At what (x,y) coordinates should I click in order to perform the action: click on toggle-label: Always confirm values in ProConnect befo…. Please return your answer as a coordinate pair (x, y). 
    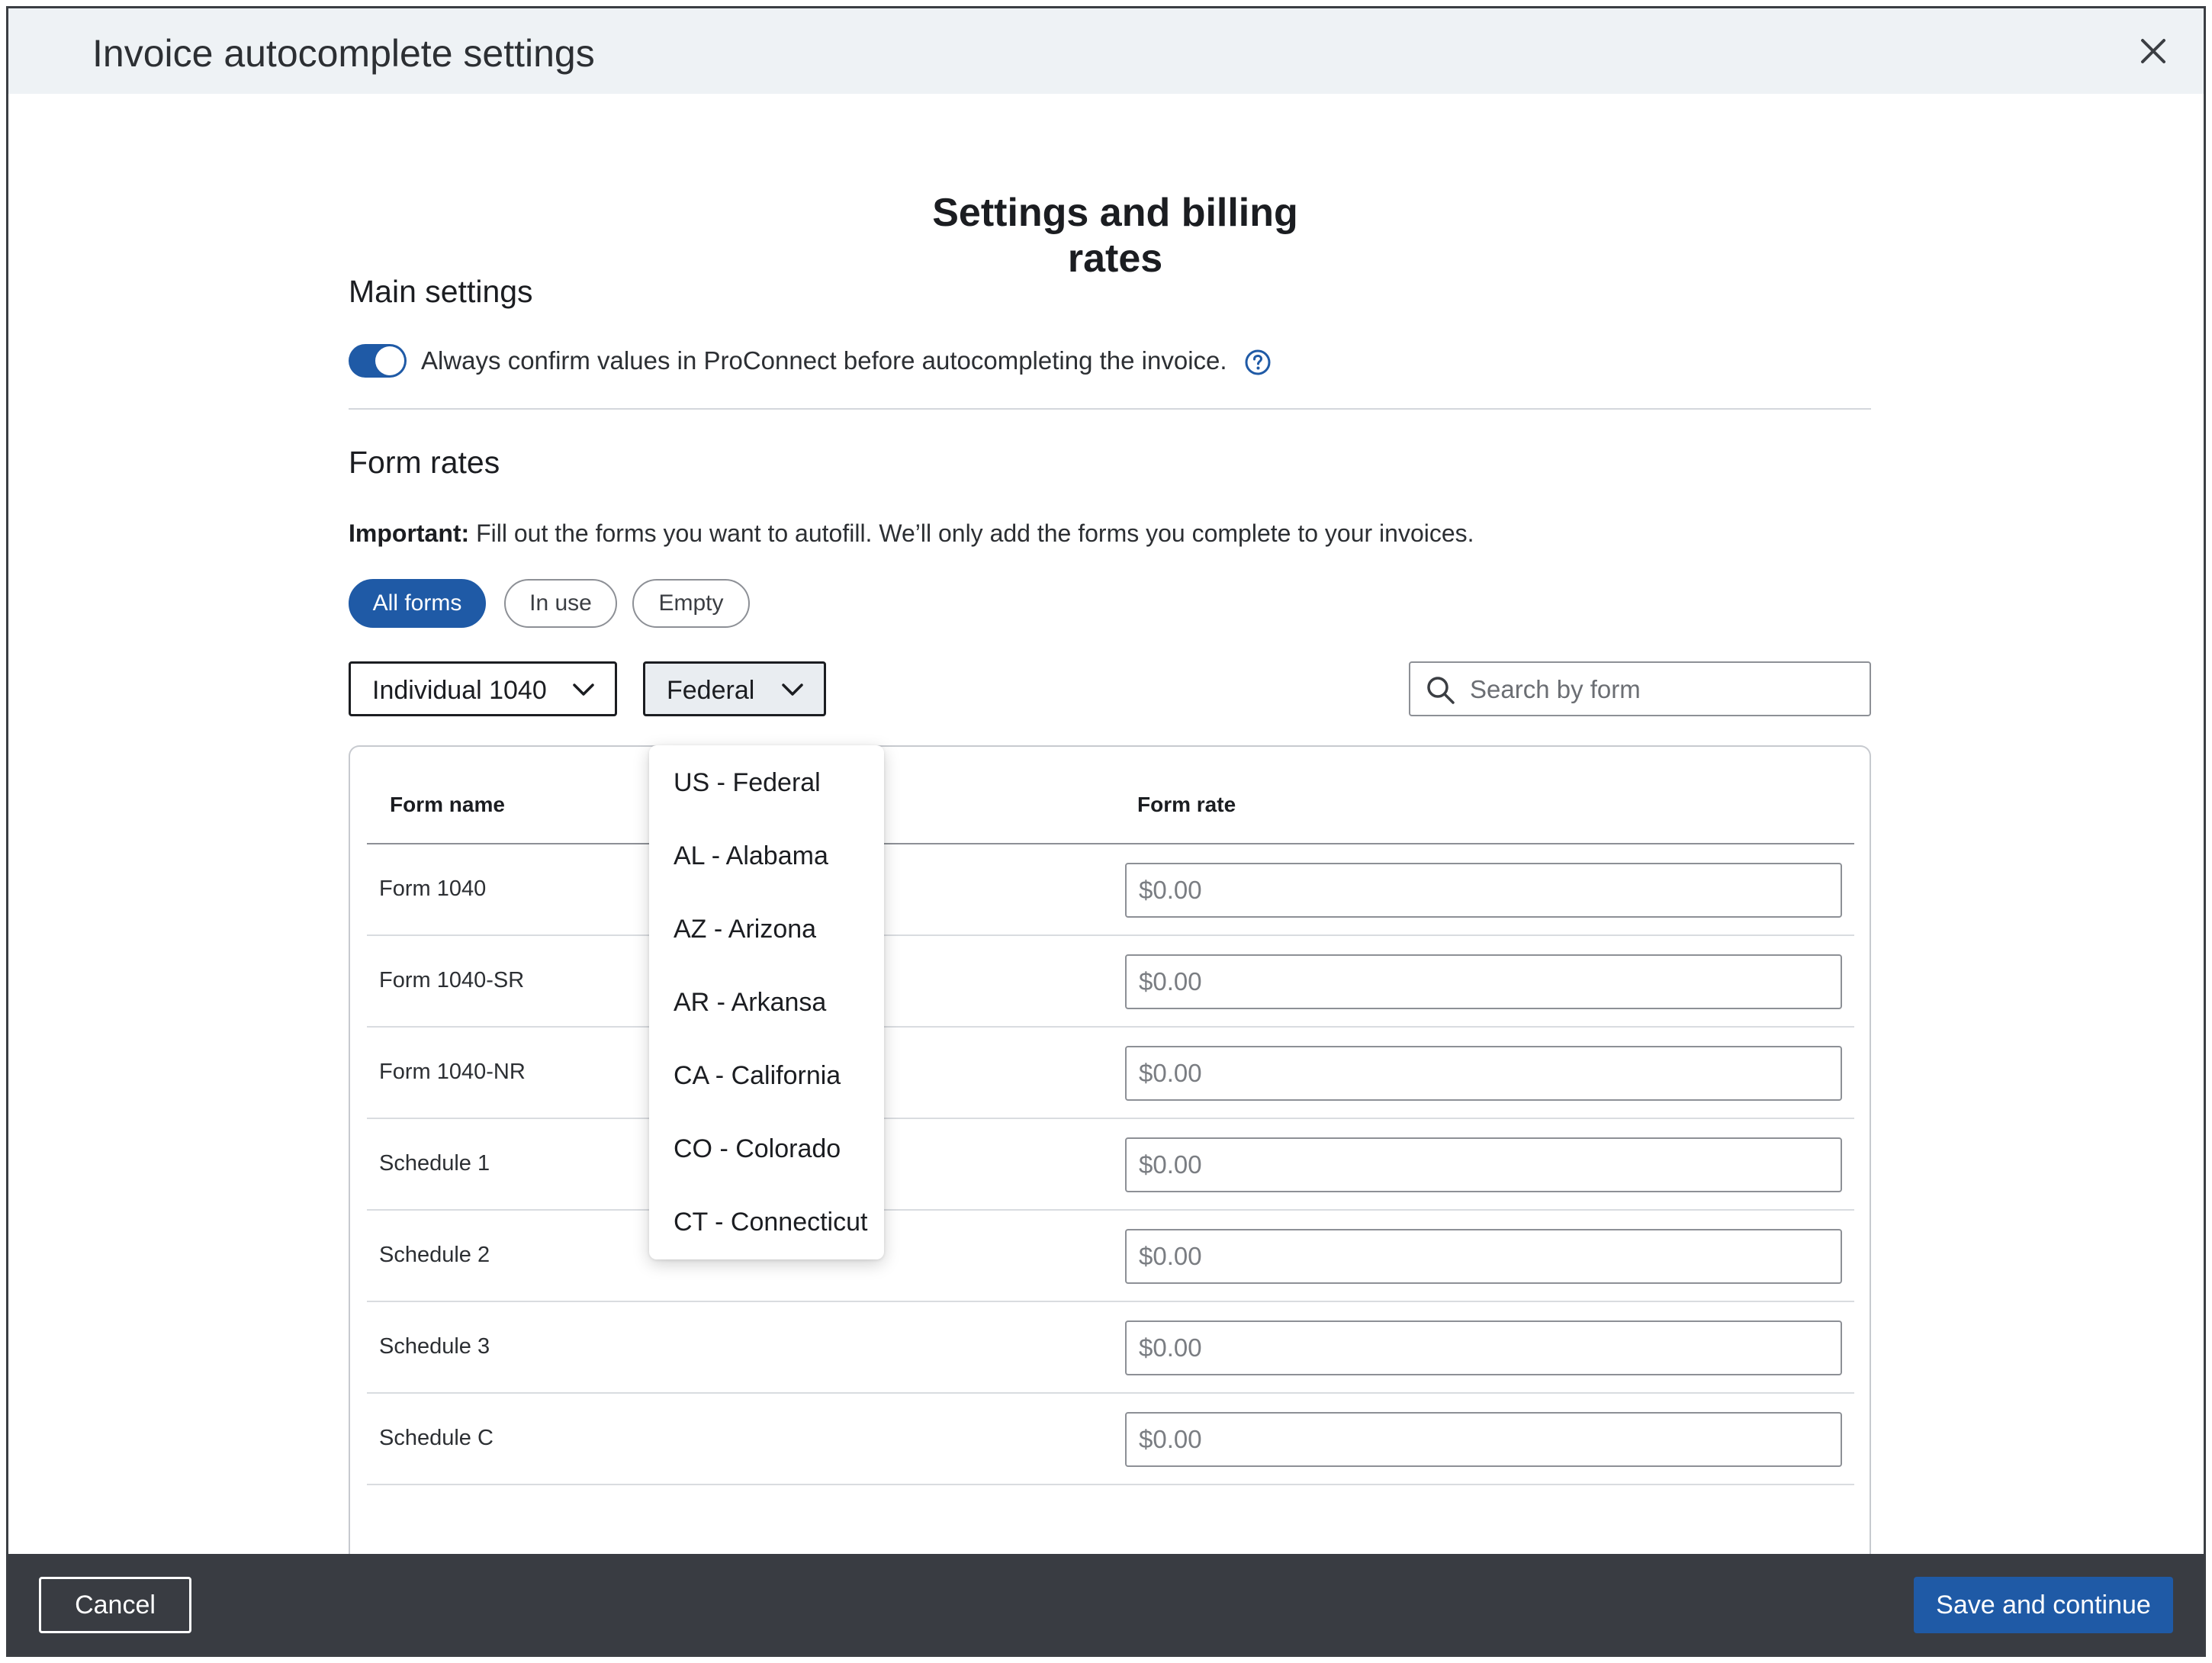
    Looking at the image, I should click on (824, 360).